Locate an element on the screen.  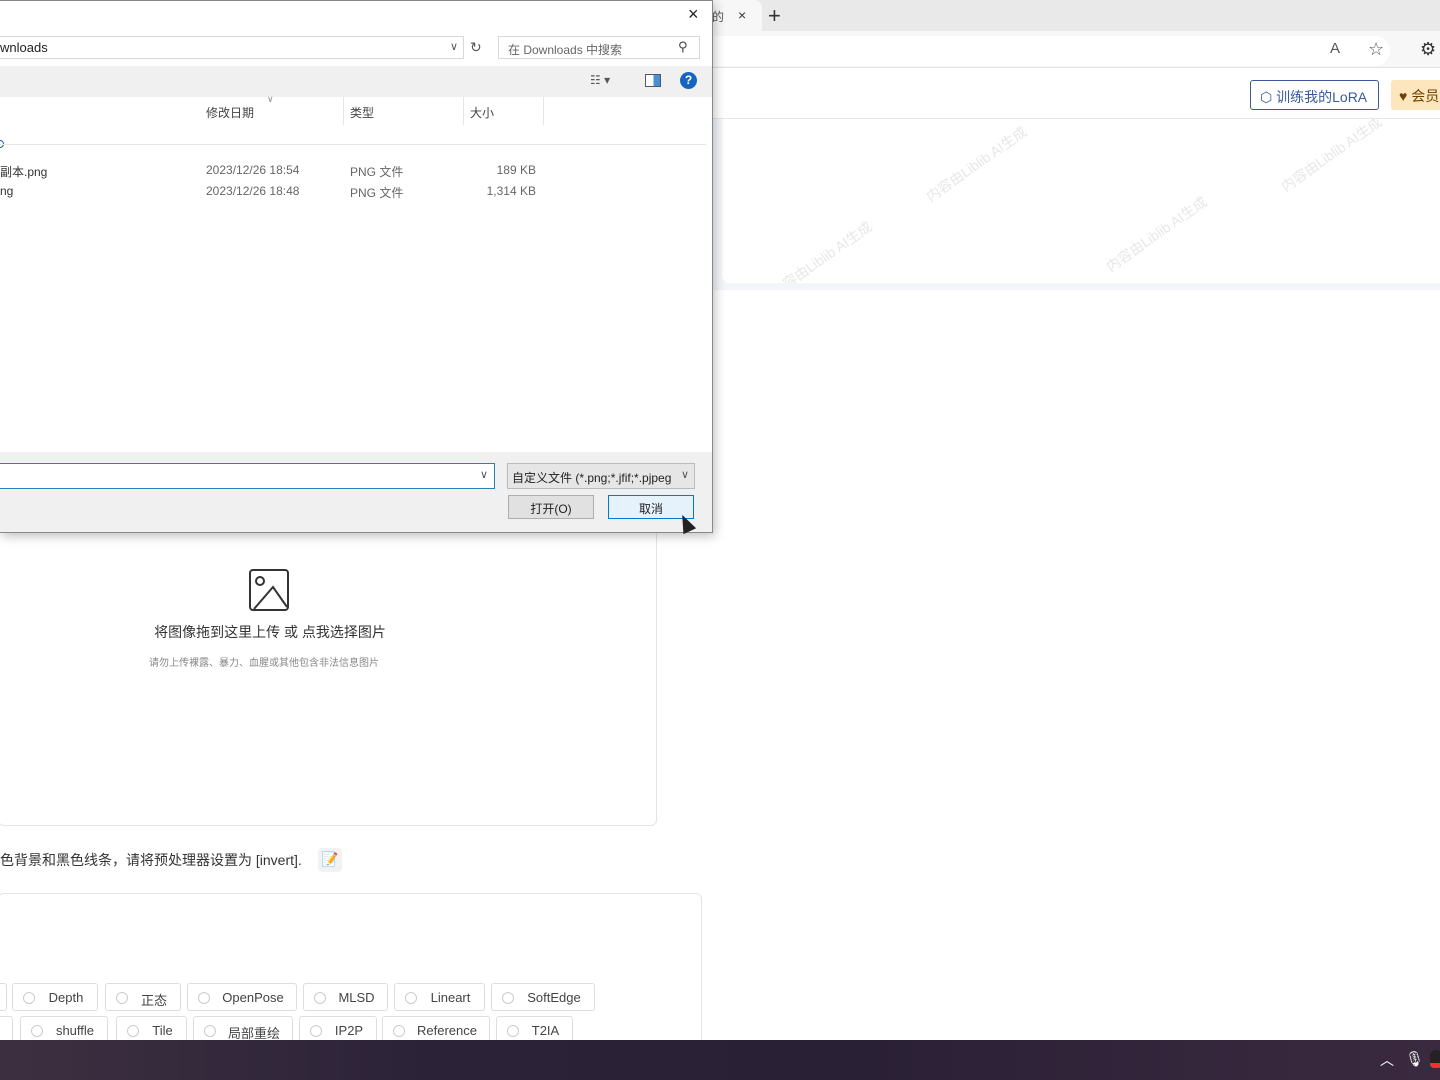
file-name: 副本.png is located at coordinates (24, 172).